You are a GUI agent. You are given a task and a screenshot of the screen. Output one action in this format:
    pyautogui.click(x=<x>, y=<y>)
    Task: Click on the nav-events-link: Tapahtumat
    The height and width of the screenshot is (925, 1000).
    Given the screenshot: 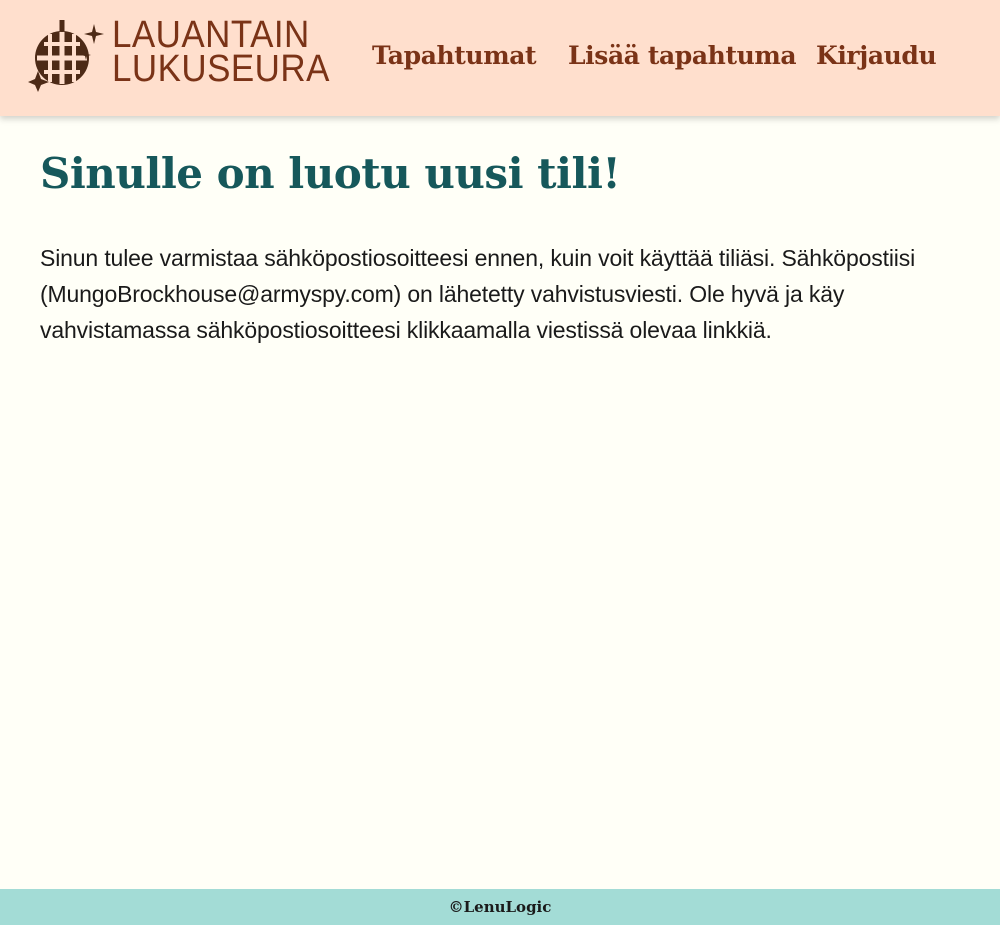 What is the action you would take?
    pyautogui.click(x=454, y=55)
    